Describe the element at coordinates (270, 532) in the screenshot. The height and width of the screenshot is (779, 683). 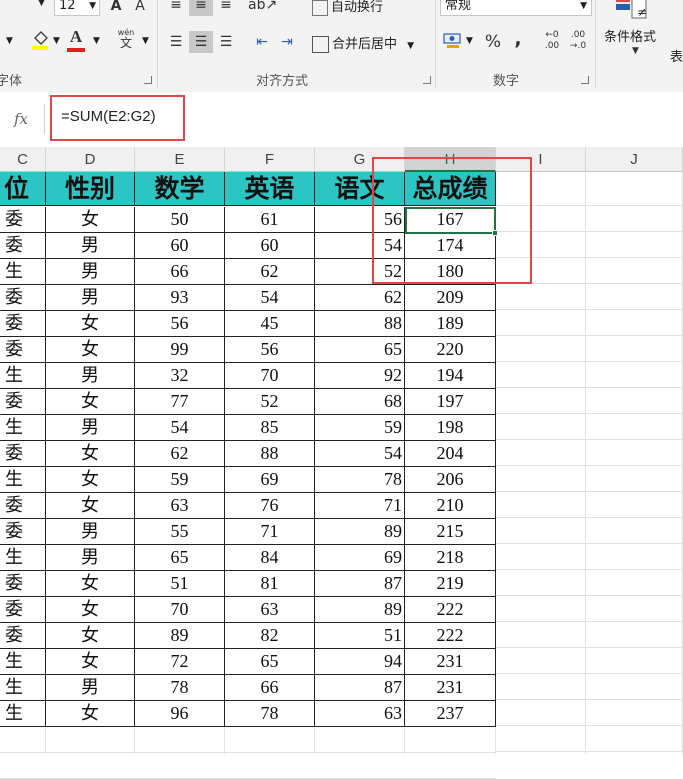
I see `cell-f-14: 71` at that location.